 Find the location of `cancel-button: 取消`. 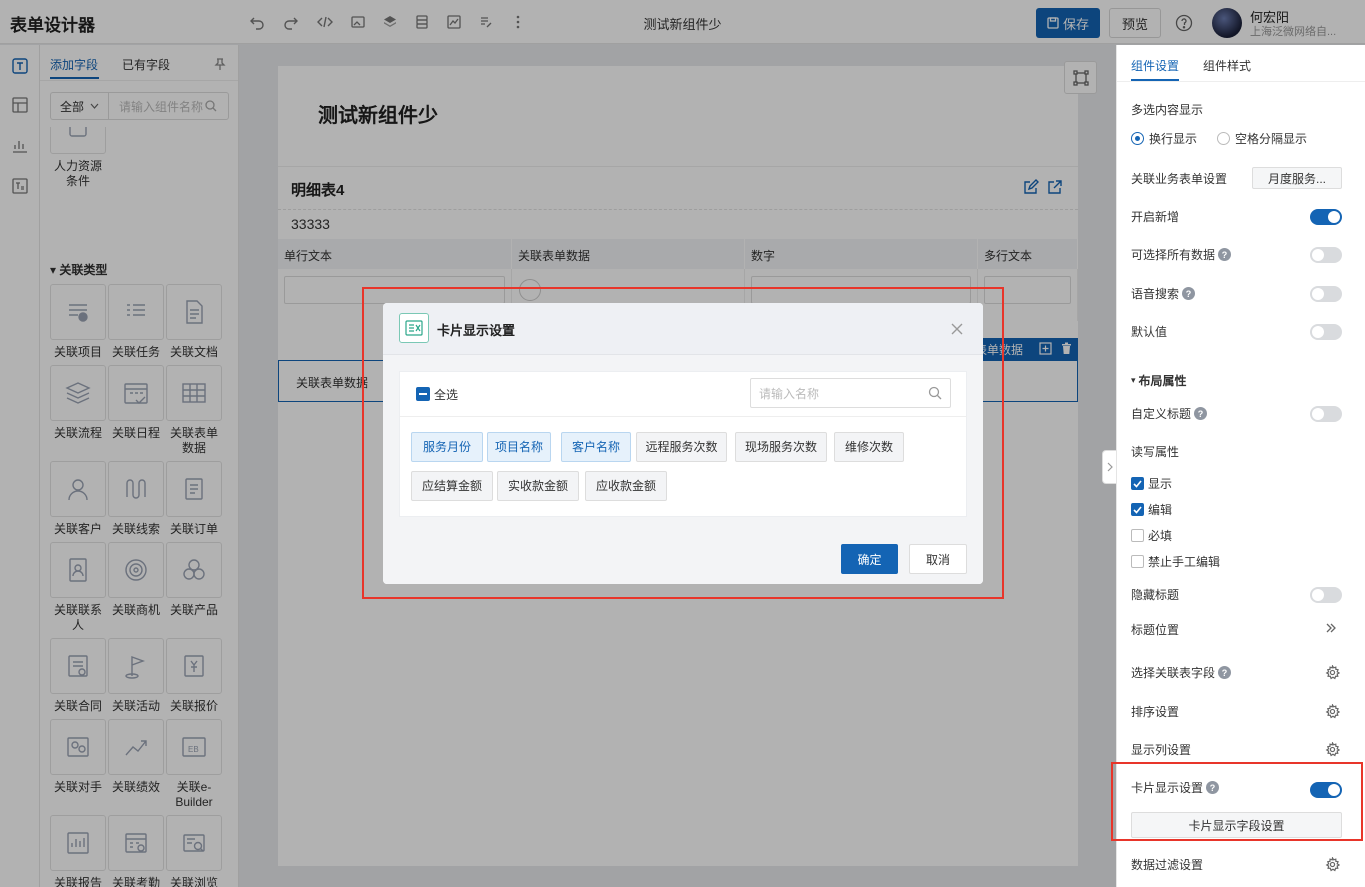

cancel-button: 取消 is located at coordinates (938, 559).